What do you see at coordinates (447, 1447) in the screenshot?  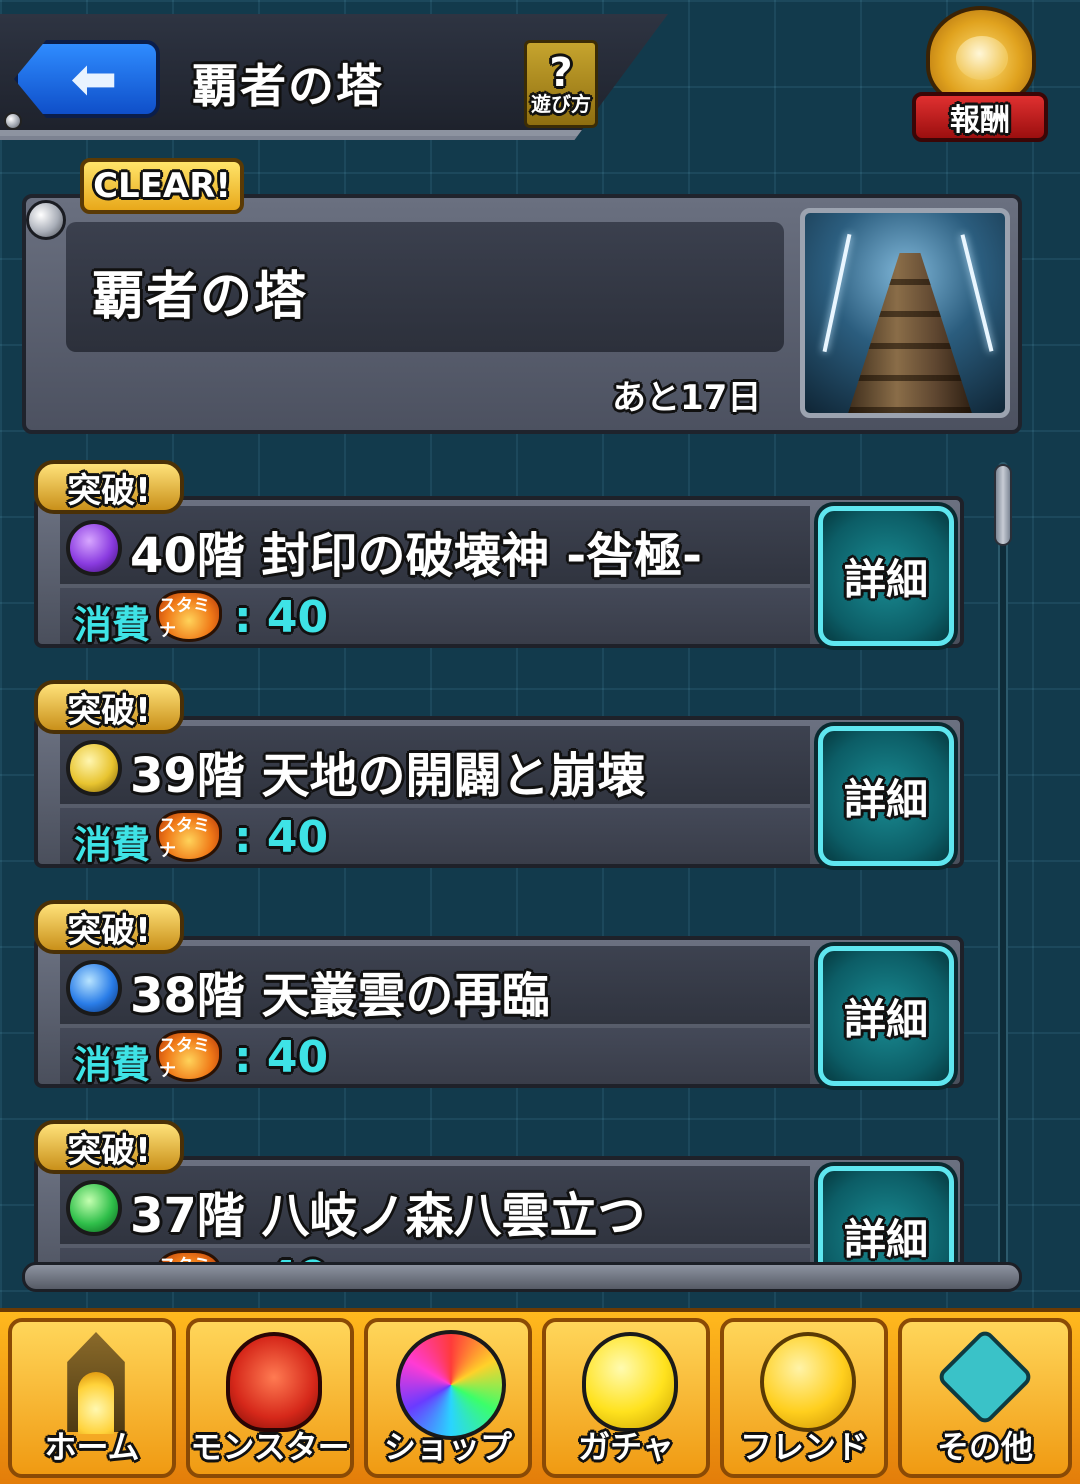 I see `nav-label: ショップ` at bounding box center [447, 1447].